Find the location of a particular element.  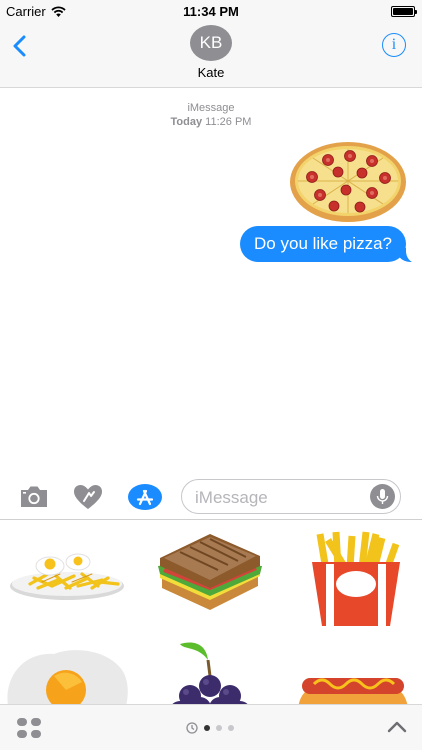

composer-bar: iMessage is located at coordinates (211, 497).